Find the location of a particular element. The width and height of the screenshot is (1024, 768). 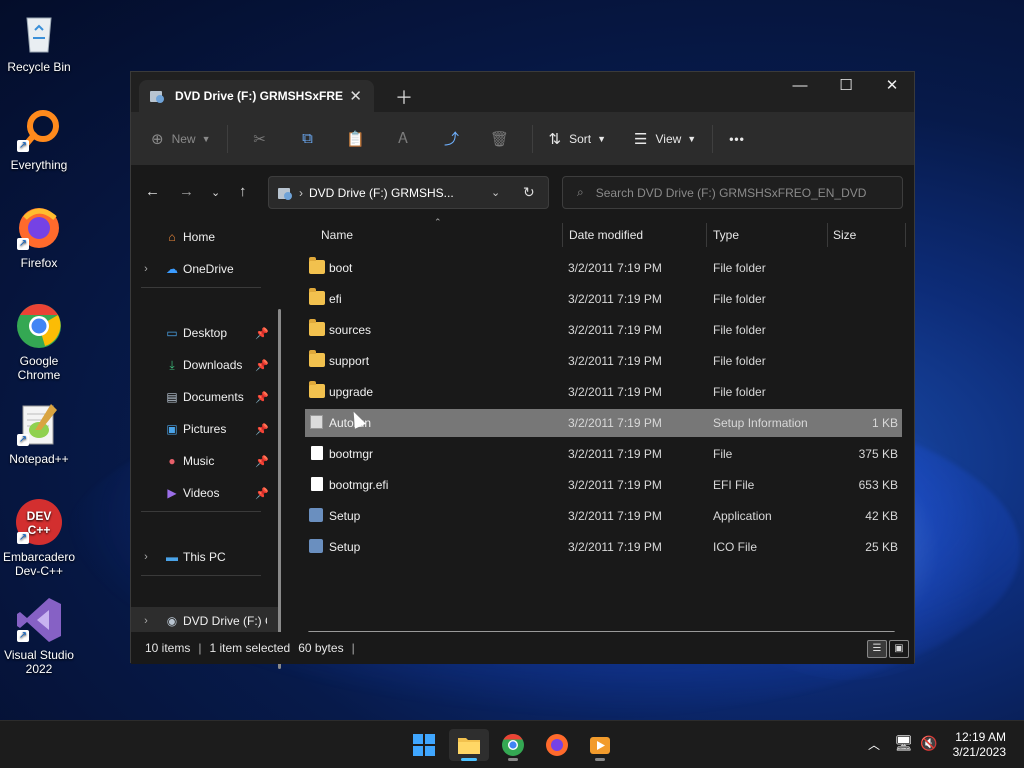

minimize-button: — is located at coordinates (800, 87).